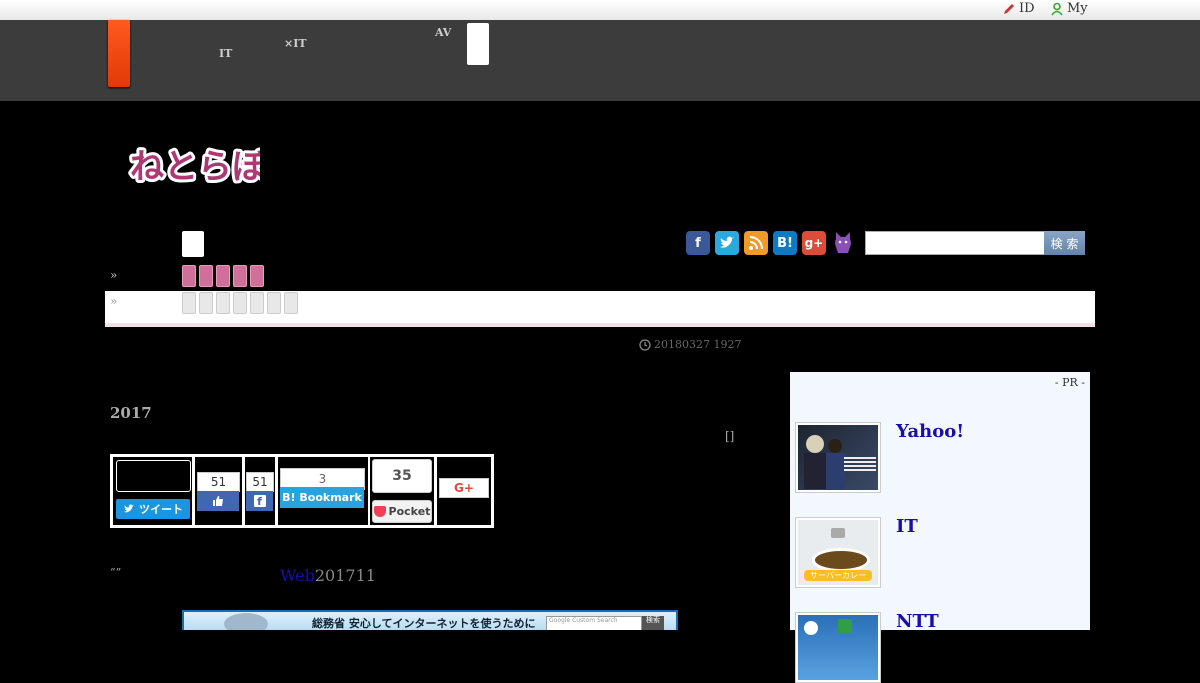  I want to click on cat-icon, so click(843, 243).